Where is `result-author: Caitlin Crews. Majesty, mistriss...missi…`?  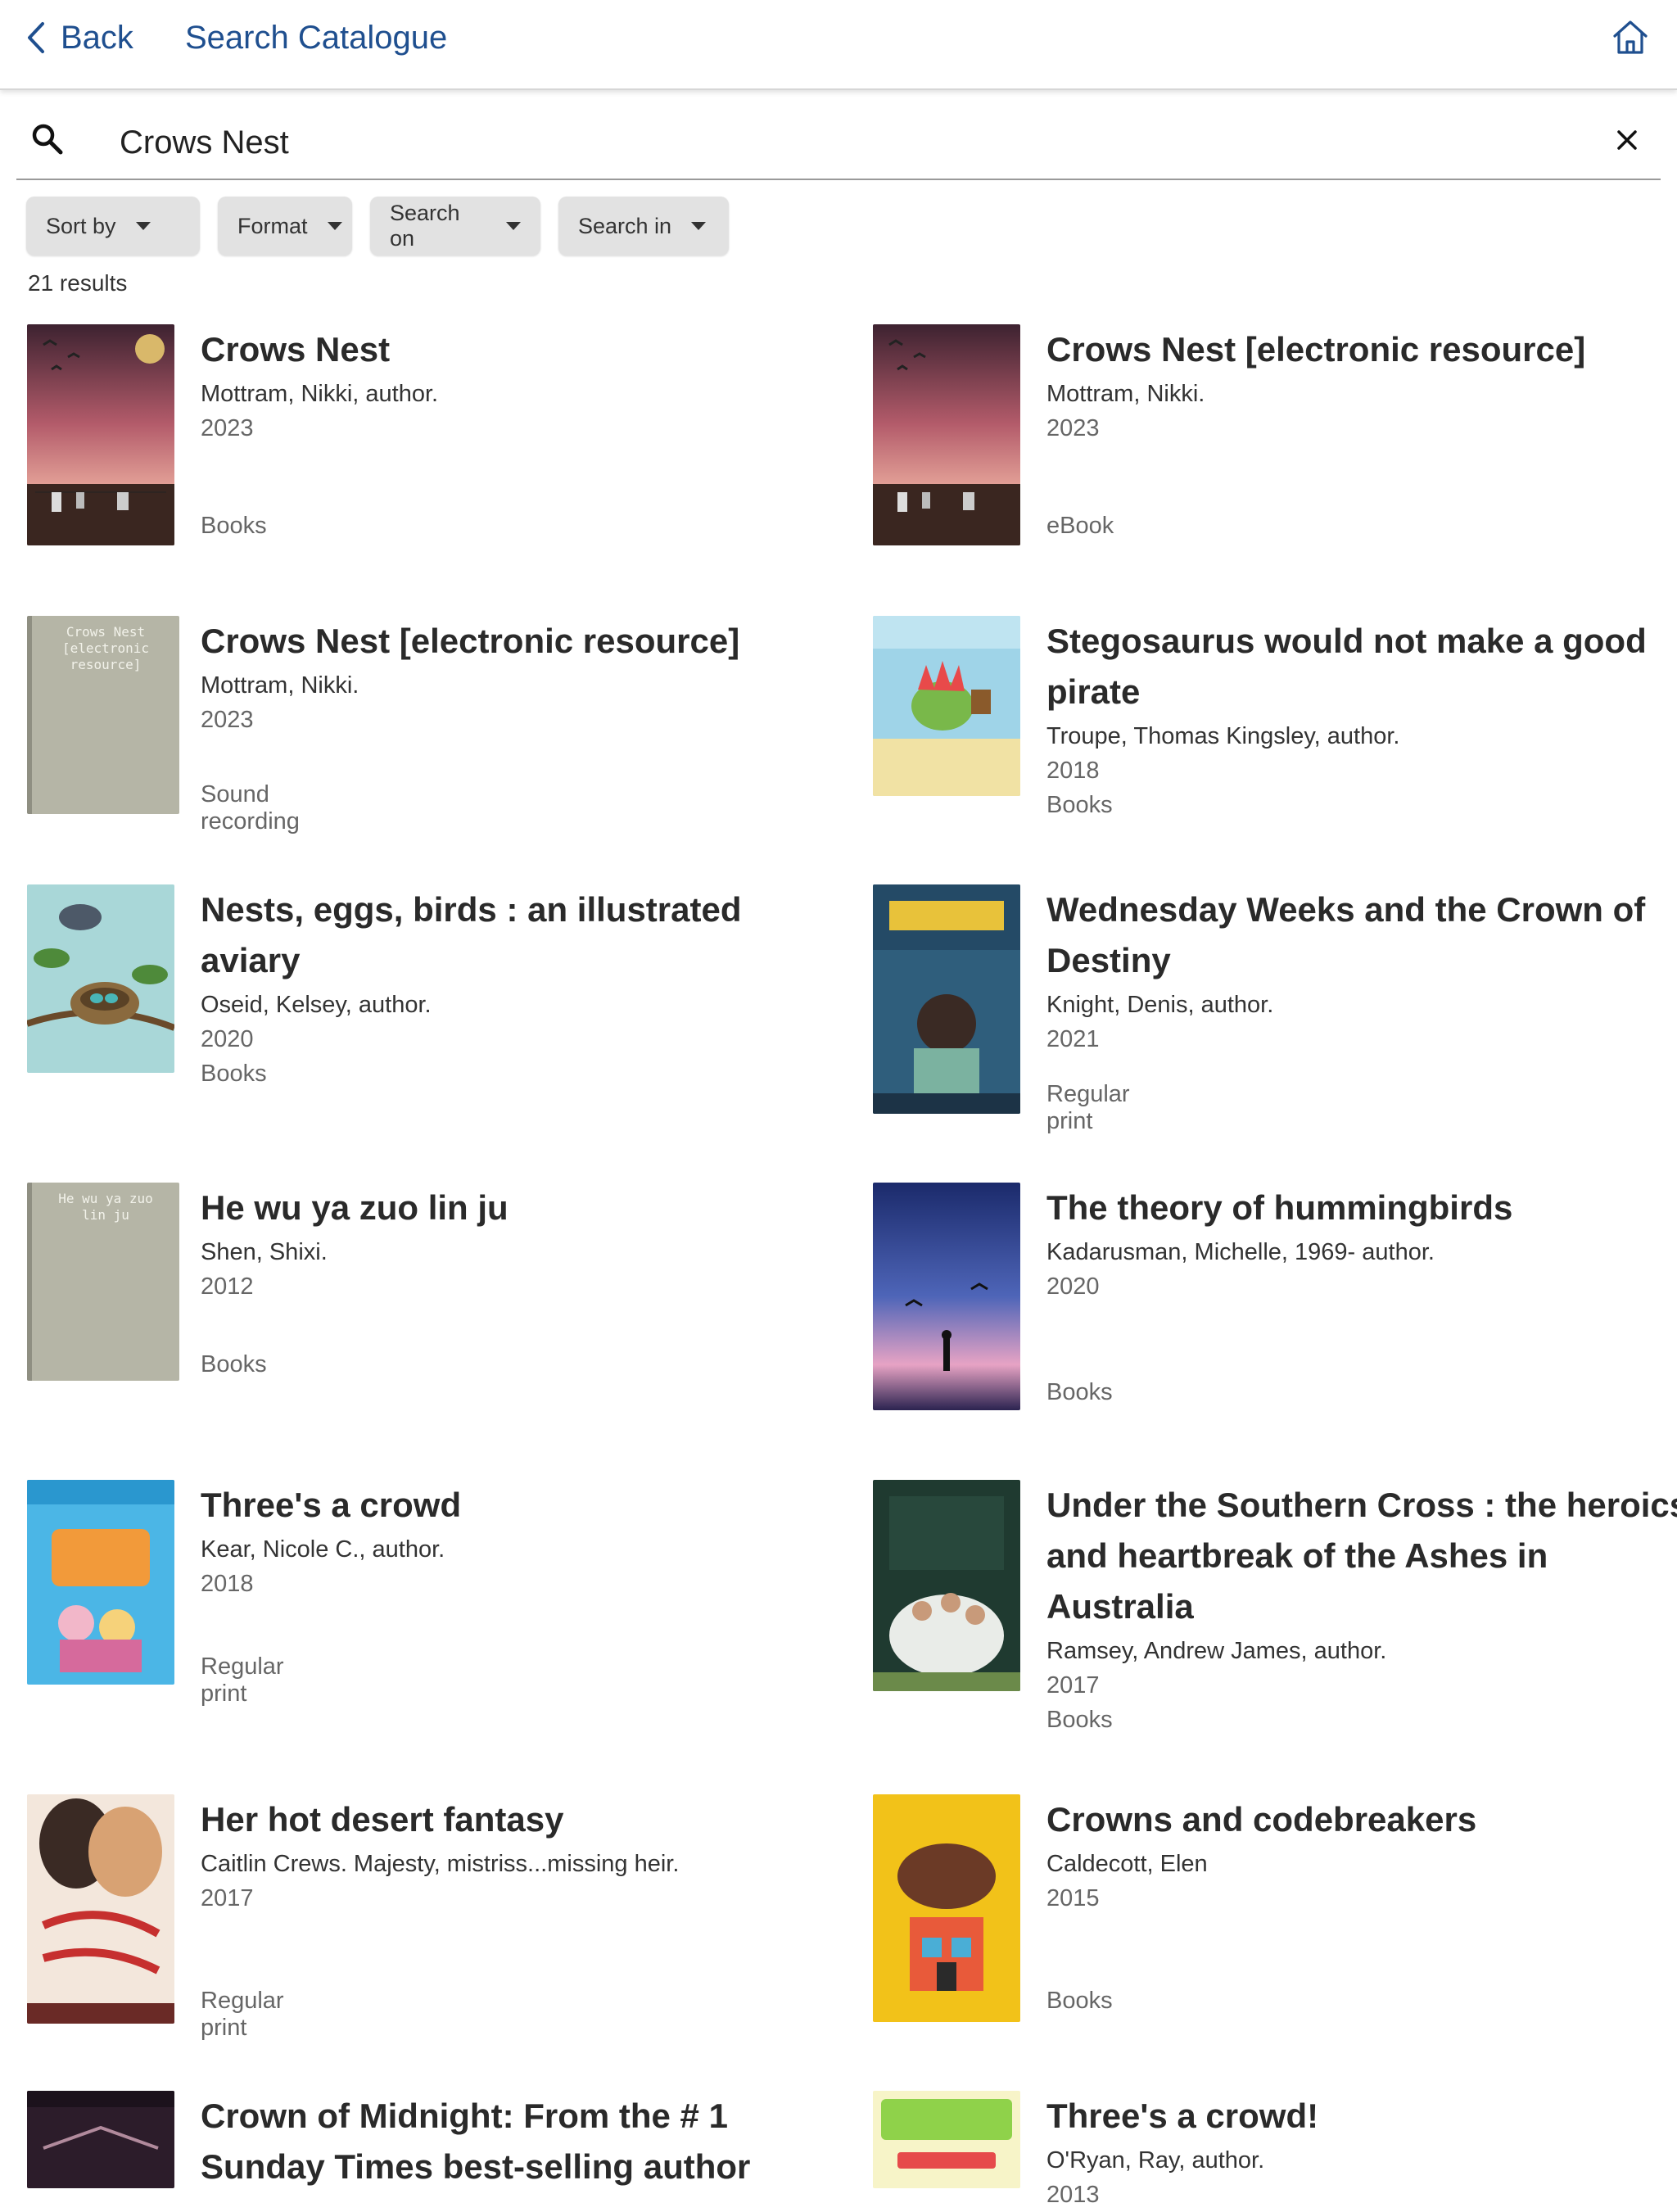
result-author: Caitlin Crews. Majesty, mistriss...missi… is located at coordinates (440, 1864).